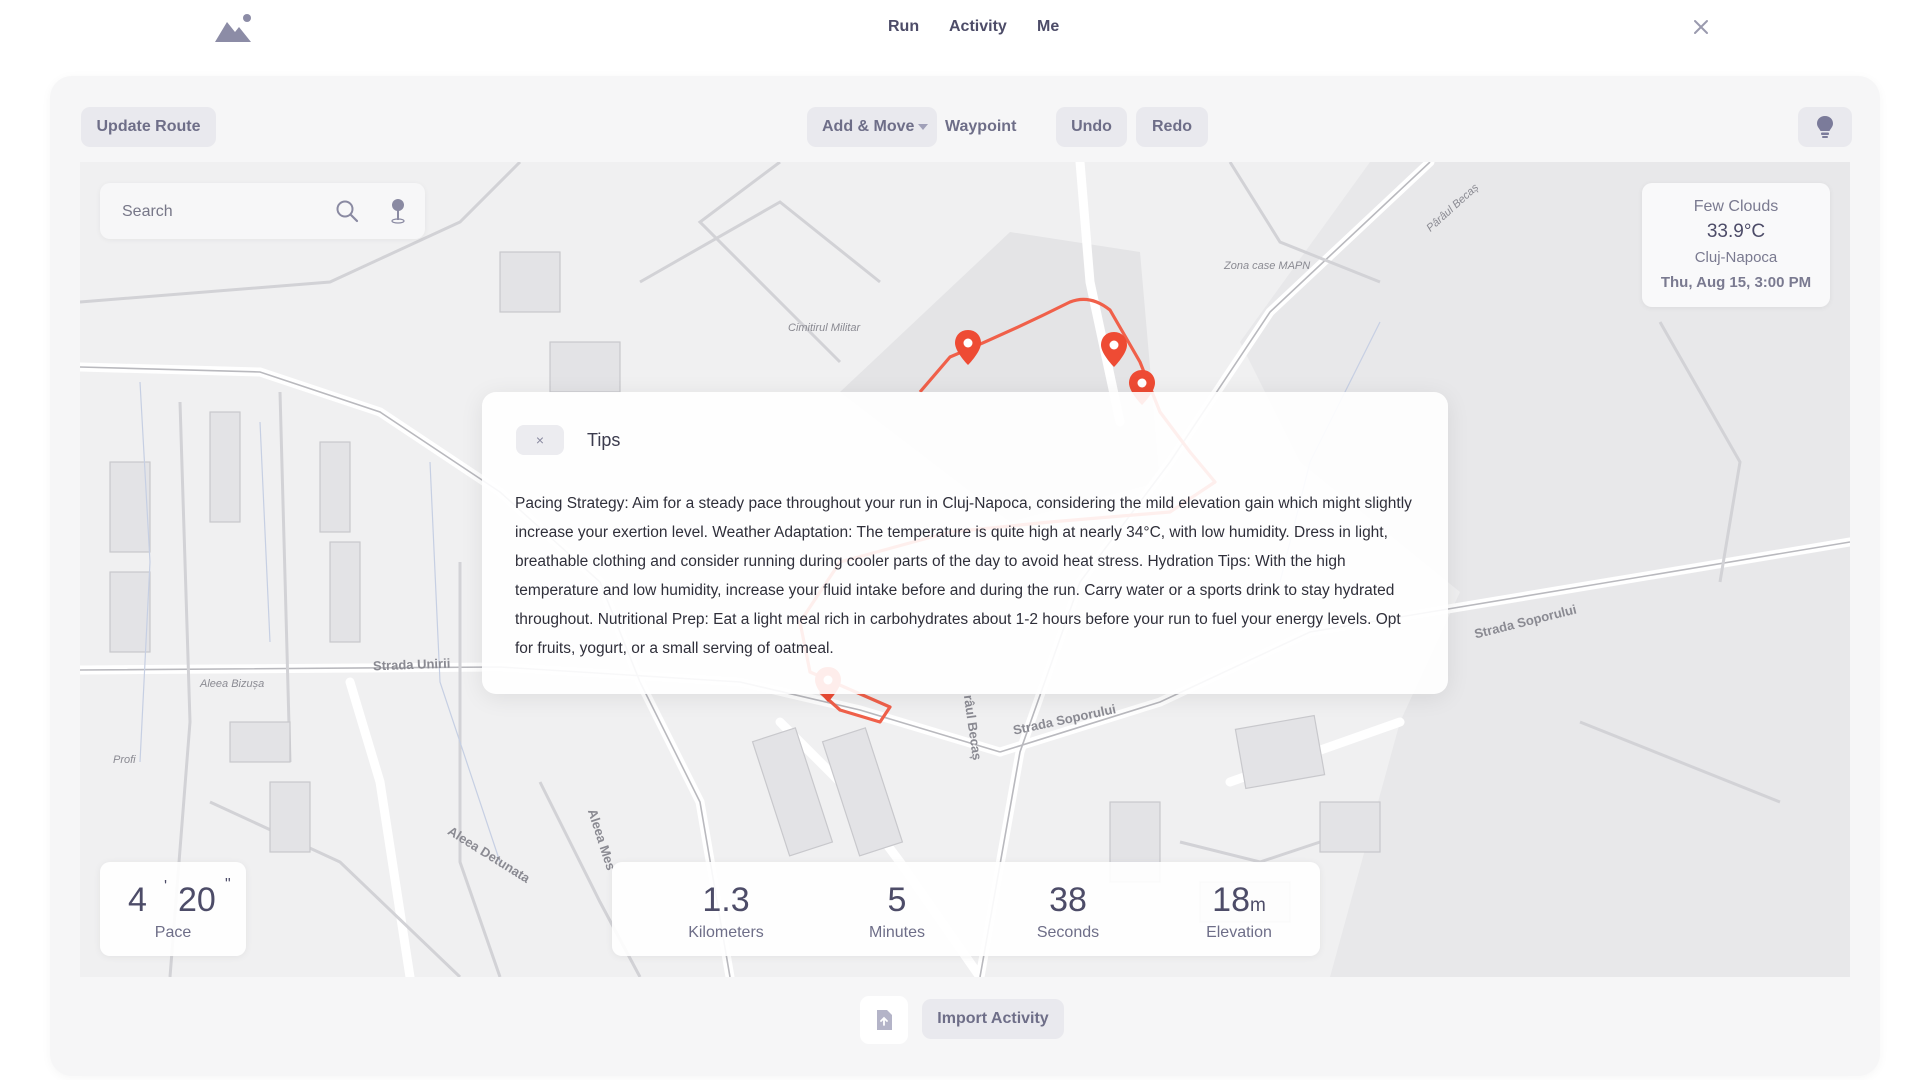 Image resolution: width=1920 pixels, height=1080 pixels. I want to click on stat-distance-label: Kilometers, so click(726, 932).